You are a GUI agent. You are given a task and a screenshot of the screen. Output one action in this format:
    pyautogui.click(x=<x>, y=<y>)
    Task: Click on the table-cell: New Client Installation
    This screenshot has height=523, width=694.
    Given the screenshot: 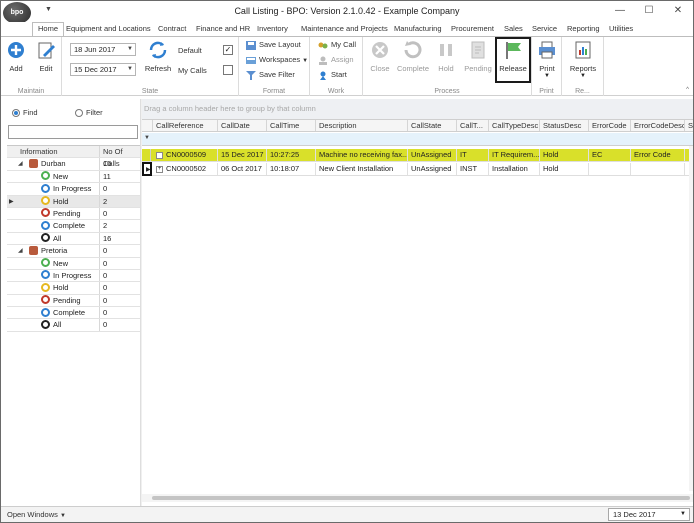 What is the action you would take?
    pyautogui.click(x=362, y=169)
    